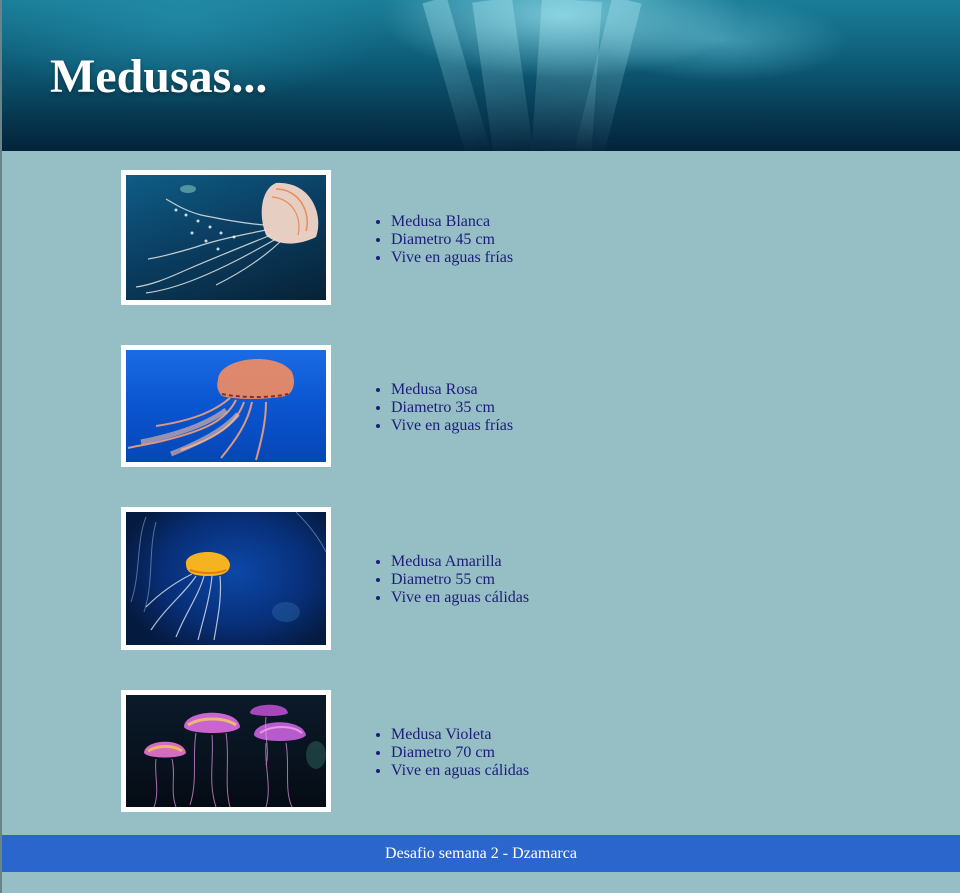  I want to click on jellyfish-diameter: Diametro 70 cm, so click(460, 753).